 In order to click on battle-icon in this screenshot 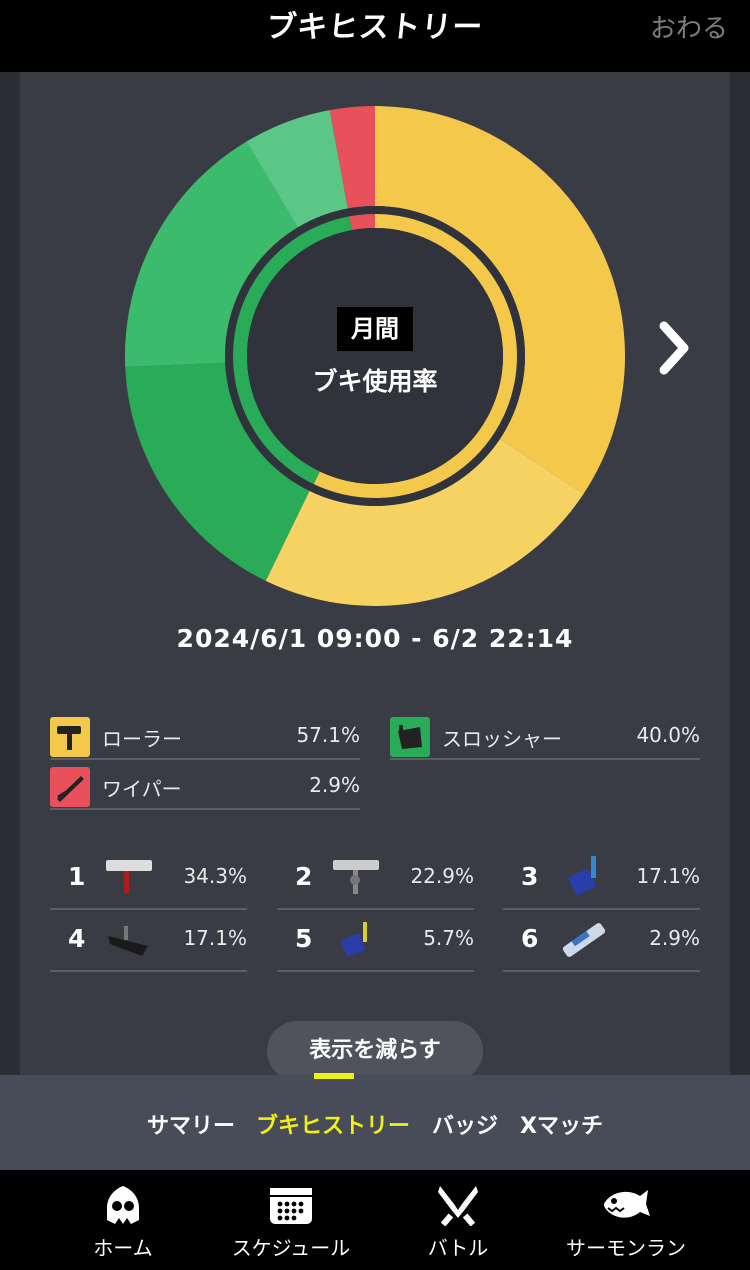, I will do `click(458, 1206)`.